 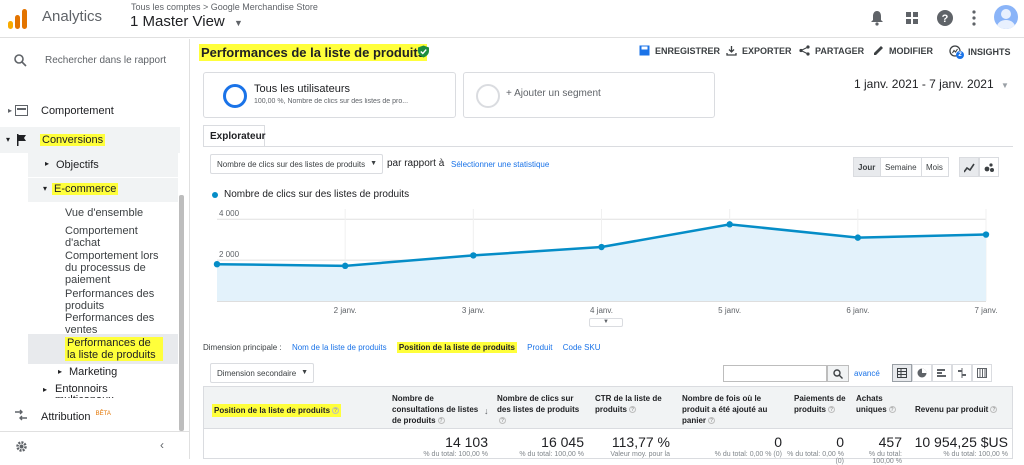 What do you see at coordinates (980, 52) in the screenshot?
I see `insights-button: 2 INSIGHTS` at bounding box center [980, 52].